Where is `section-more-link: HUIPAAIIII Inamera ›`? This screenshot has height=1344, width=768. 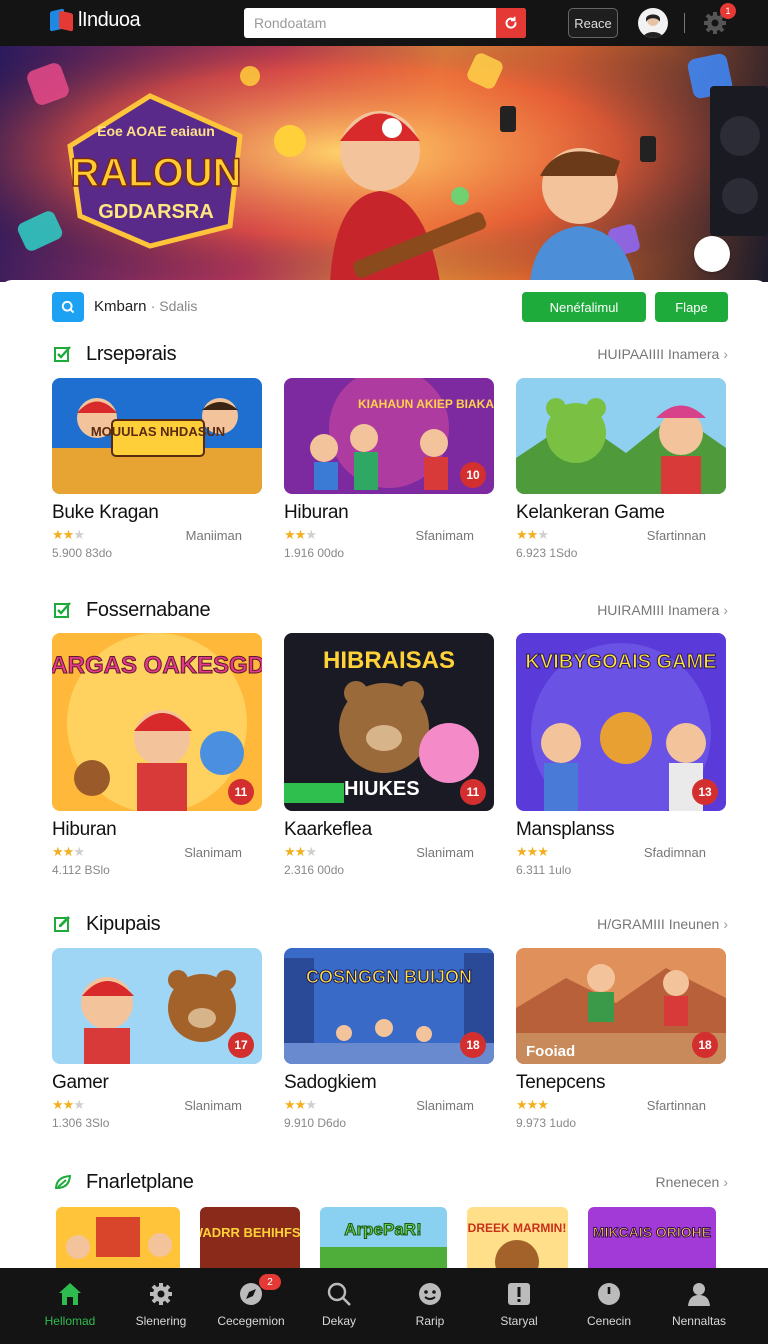
section-more-link: HUIPAAIIII Inamera › is located at coordinates (662, 354).